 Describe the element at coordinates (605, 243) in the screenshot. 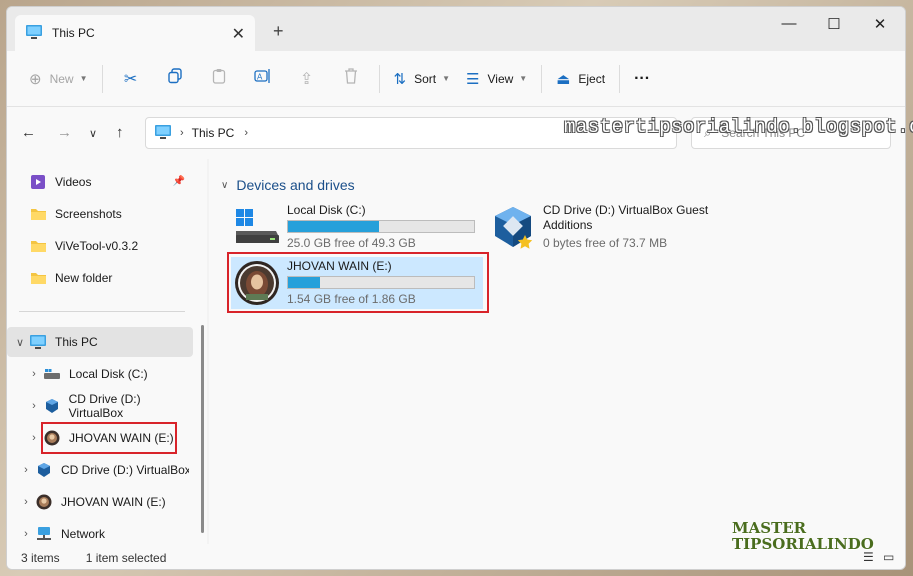

I see `drive-free-space: 0 bytes free of 73.7 MB` at that location.